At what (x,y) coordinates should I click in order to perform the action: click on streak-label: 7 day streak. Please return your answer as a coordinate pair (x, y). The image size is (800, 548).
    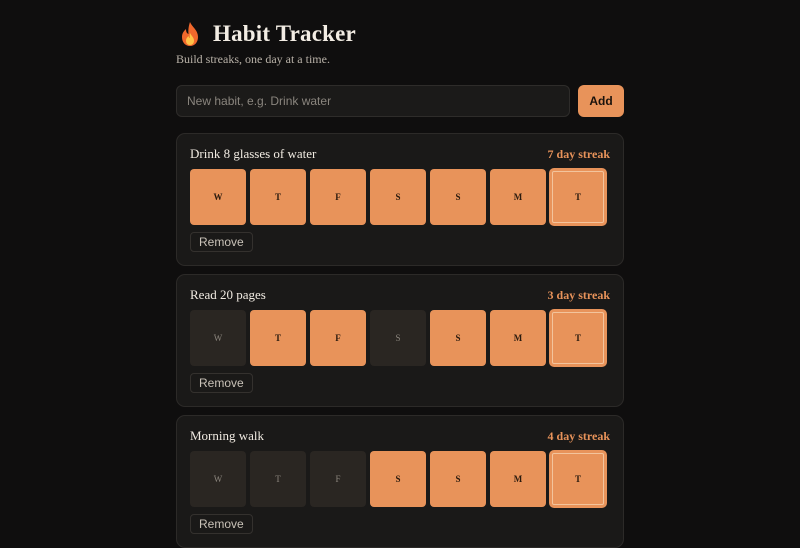
    Looking at the image, I should click on (578, 153).